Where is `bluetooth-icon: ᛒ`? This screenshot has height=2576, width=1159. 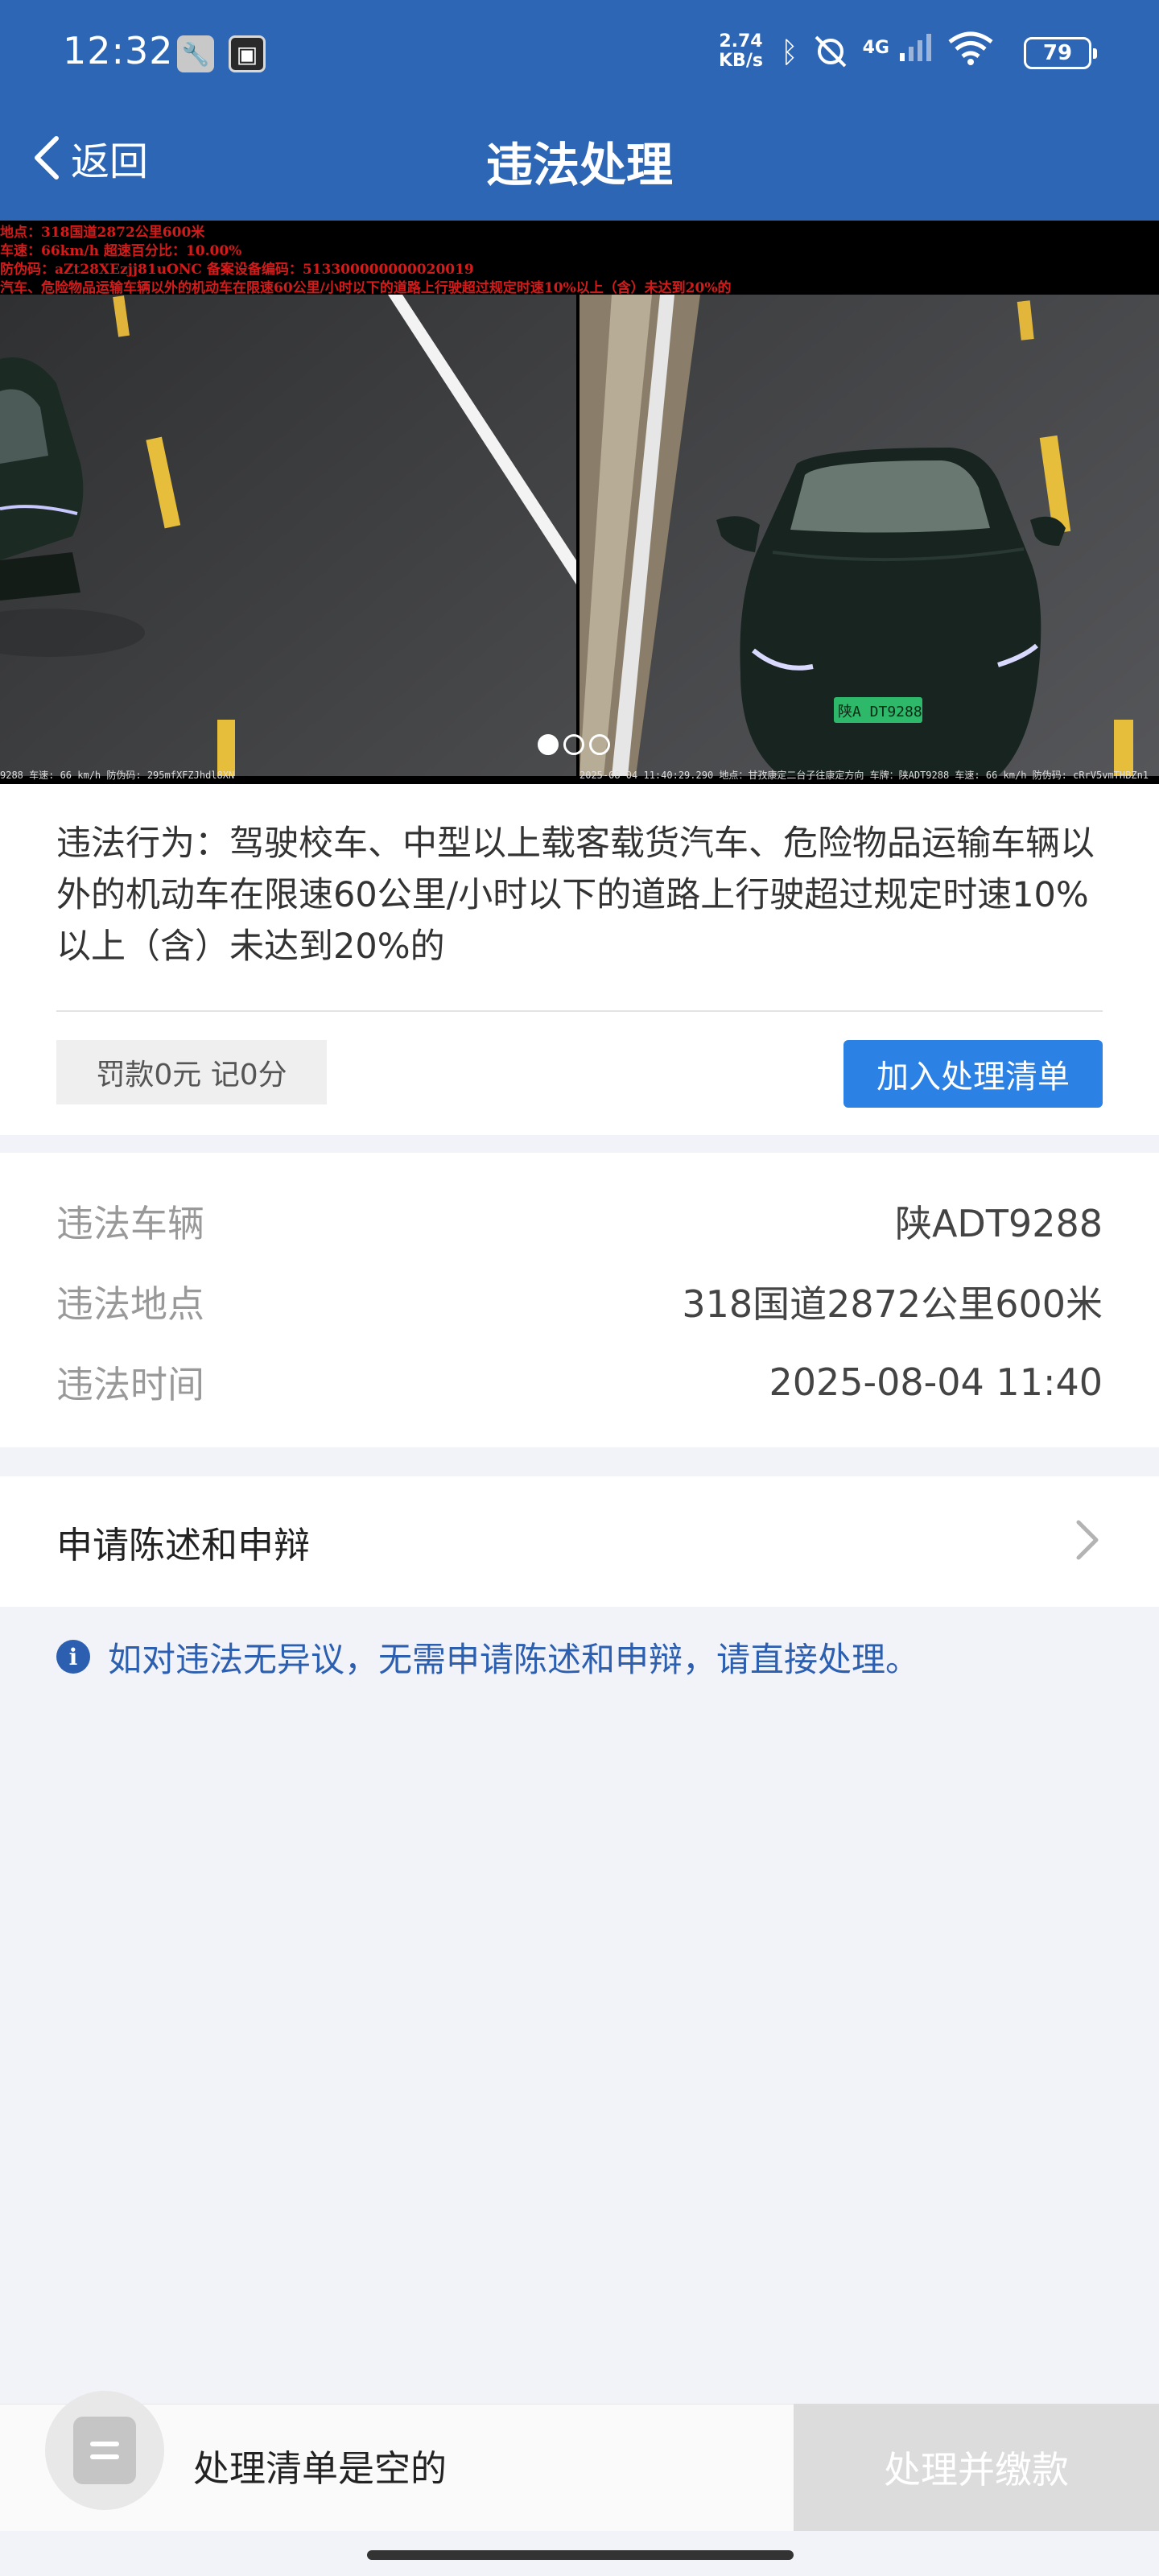 bluetooth-icon: ᛒ is located at coordinates (789, 53).